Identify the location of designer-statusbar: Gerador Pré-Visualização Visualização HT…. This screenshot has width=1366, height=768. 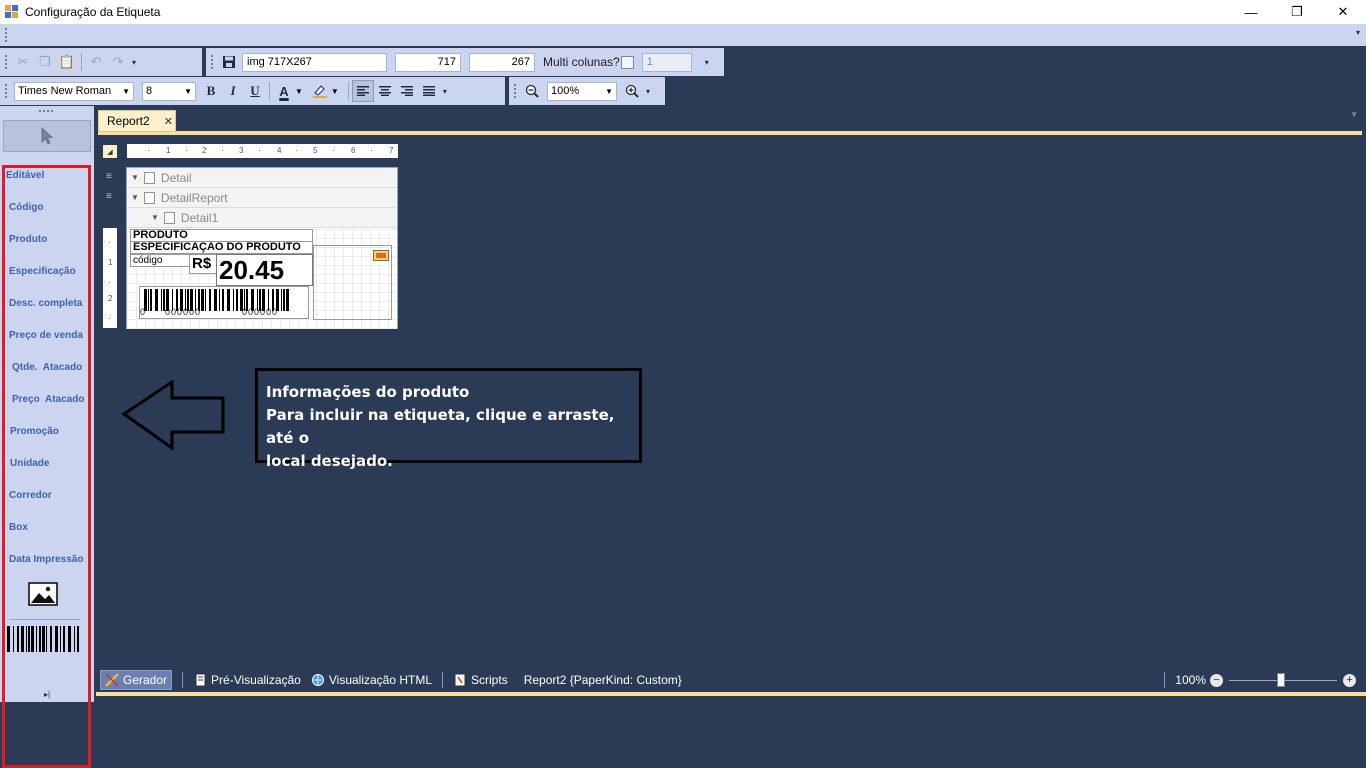
(731, 680).